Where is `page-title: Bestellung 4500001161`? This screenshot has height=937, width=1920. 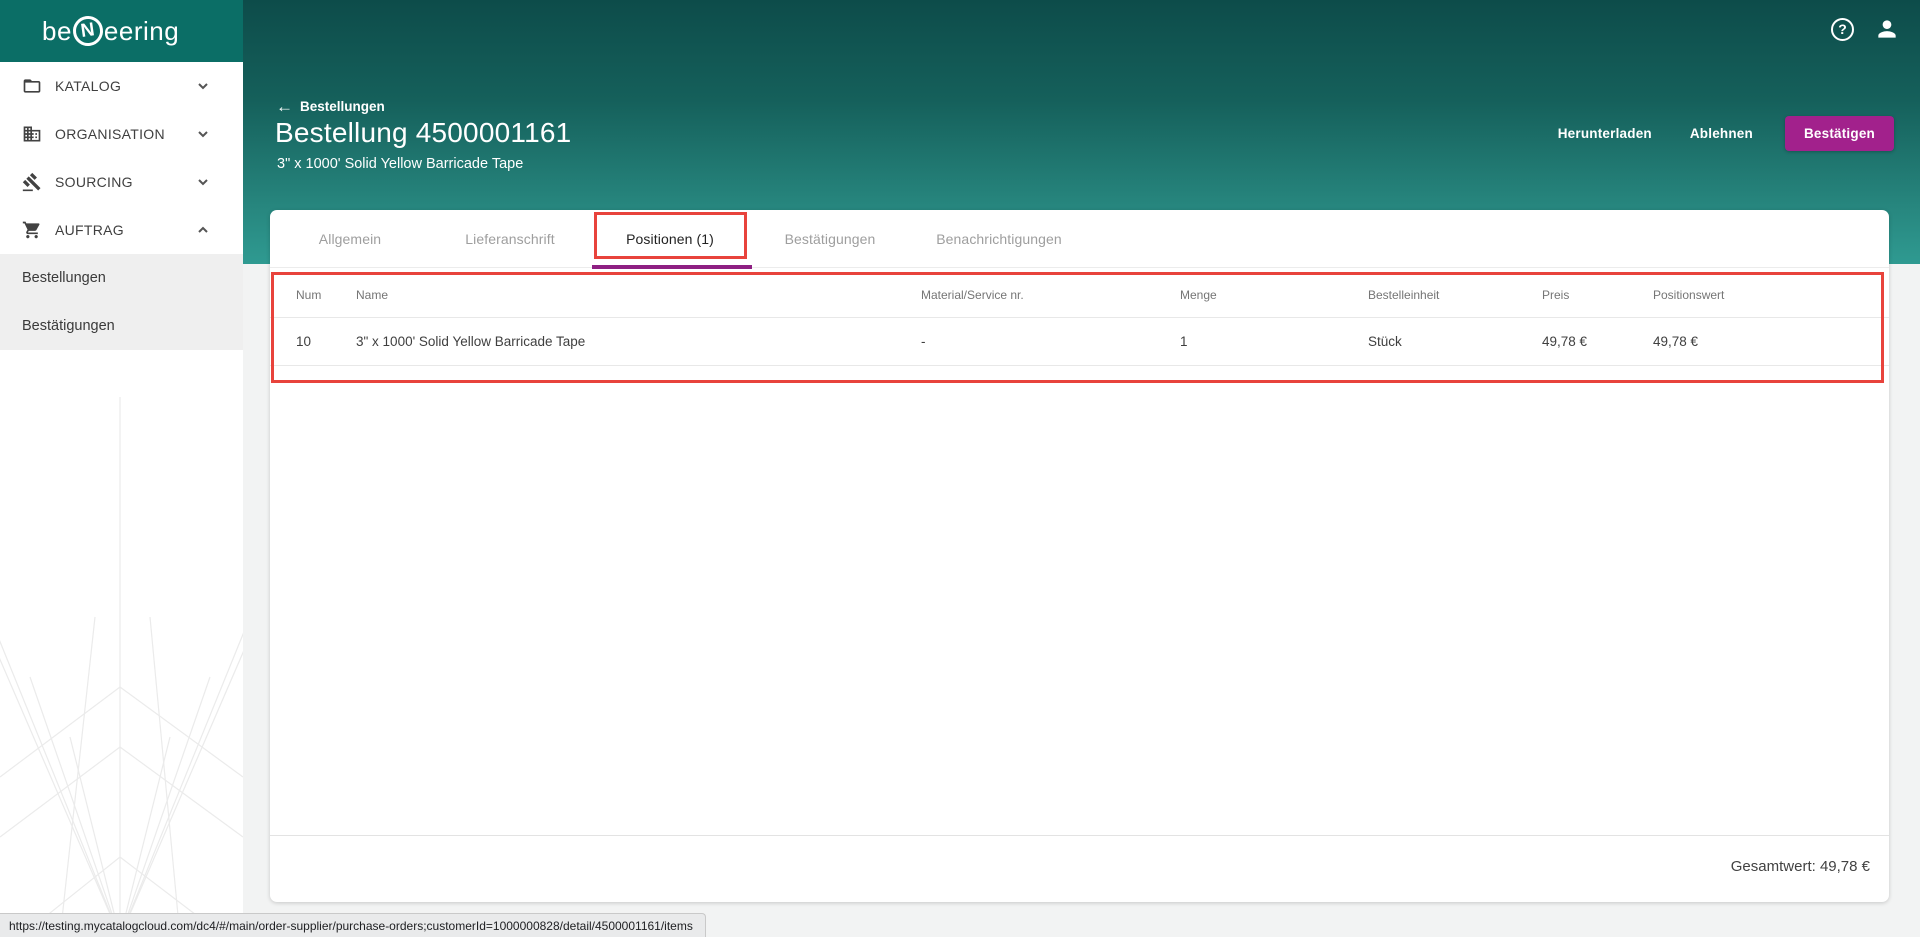
page-title: Bestellung 4500001161 is located at coordinates (423, 132).